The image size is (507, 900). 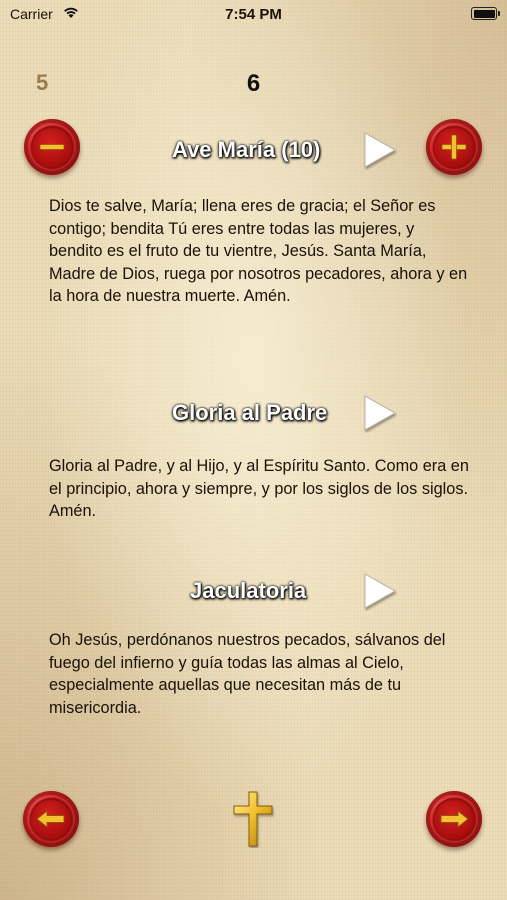 I want to click on section-title-gloria: Gloria al Padre, so click(x=250, y=412).